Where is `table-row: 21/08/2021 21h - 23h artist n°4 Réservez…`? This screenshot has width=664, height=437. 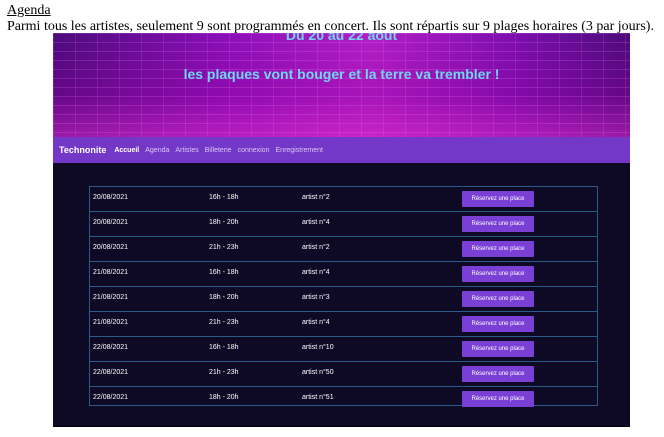
table-row: 21/08/2021 21h - 23h artist n°4 Réservez… is located at coordinates (343, 324).